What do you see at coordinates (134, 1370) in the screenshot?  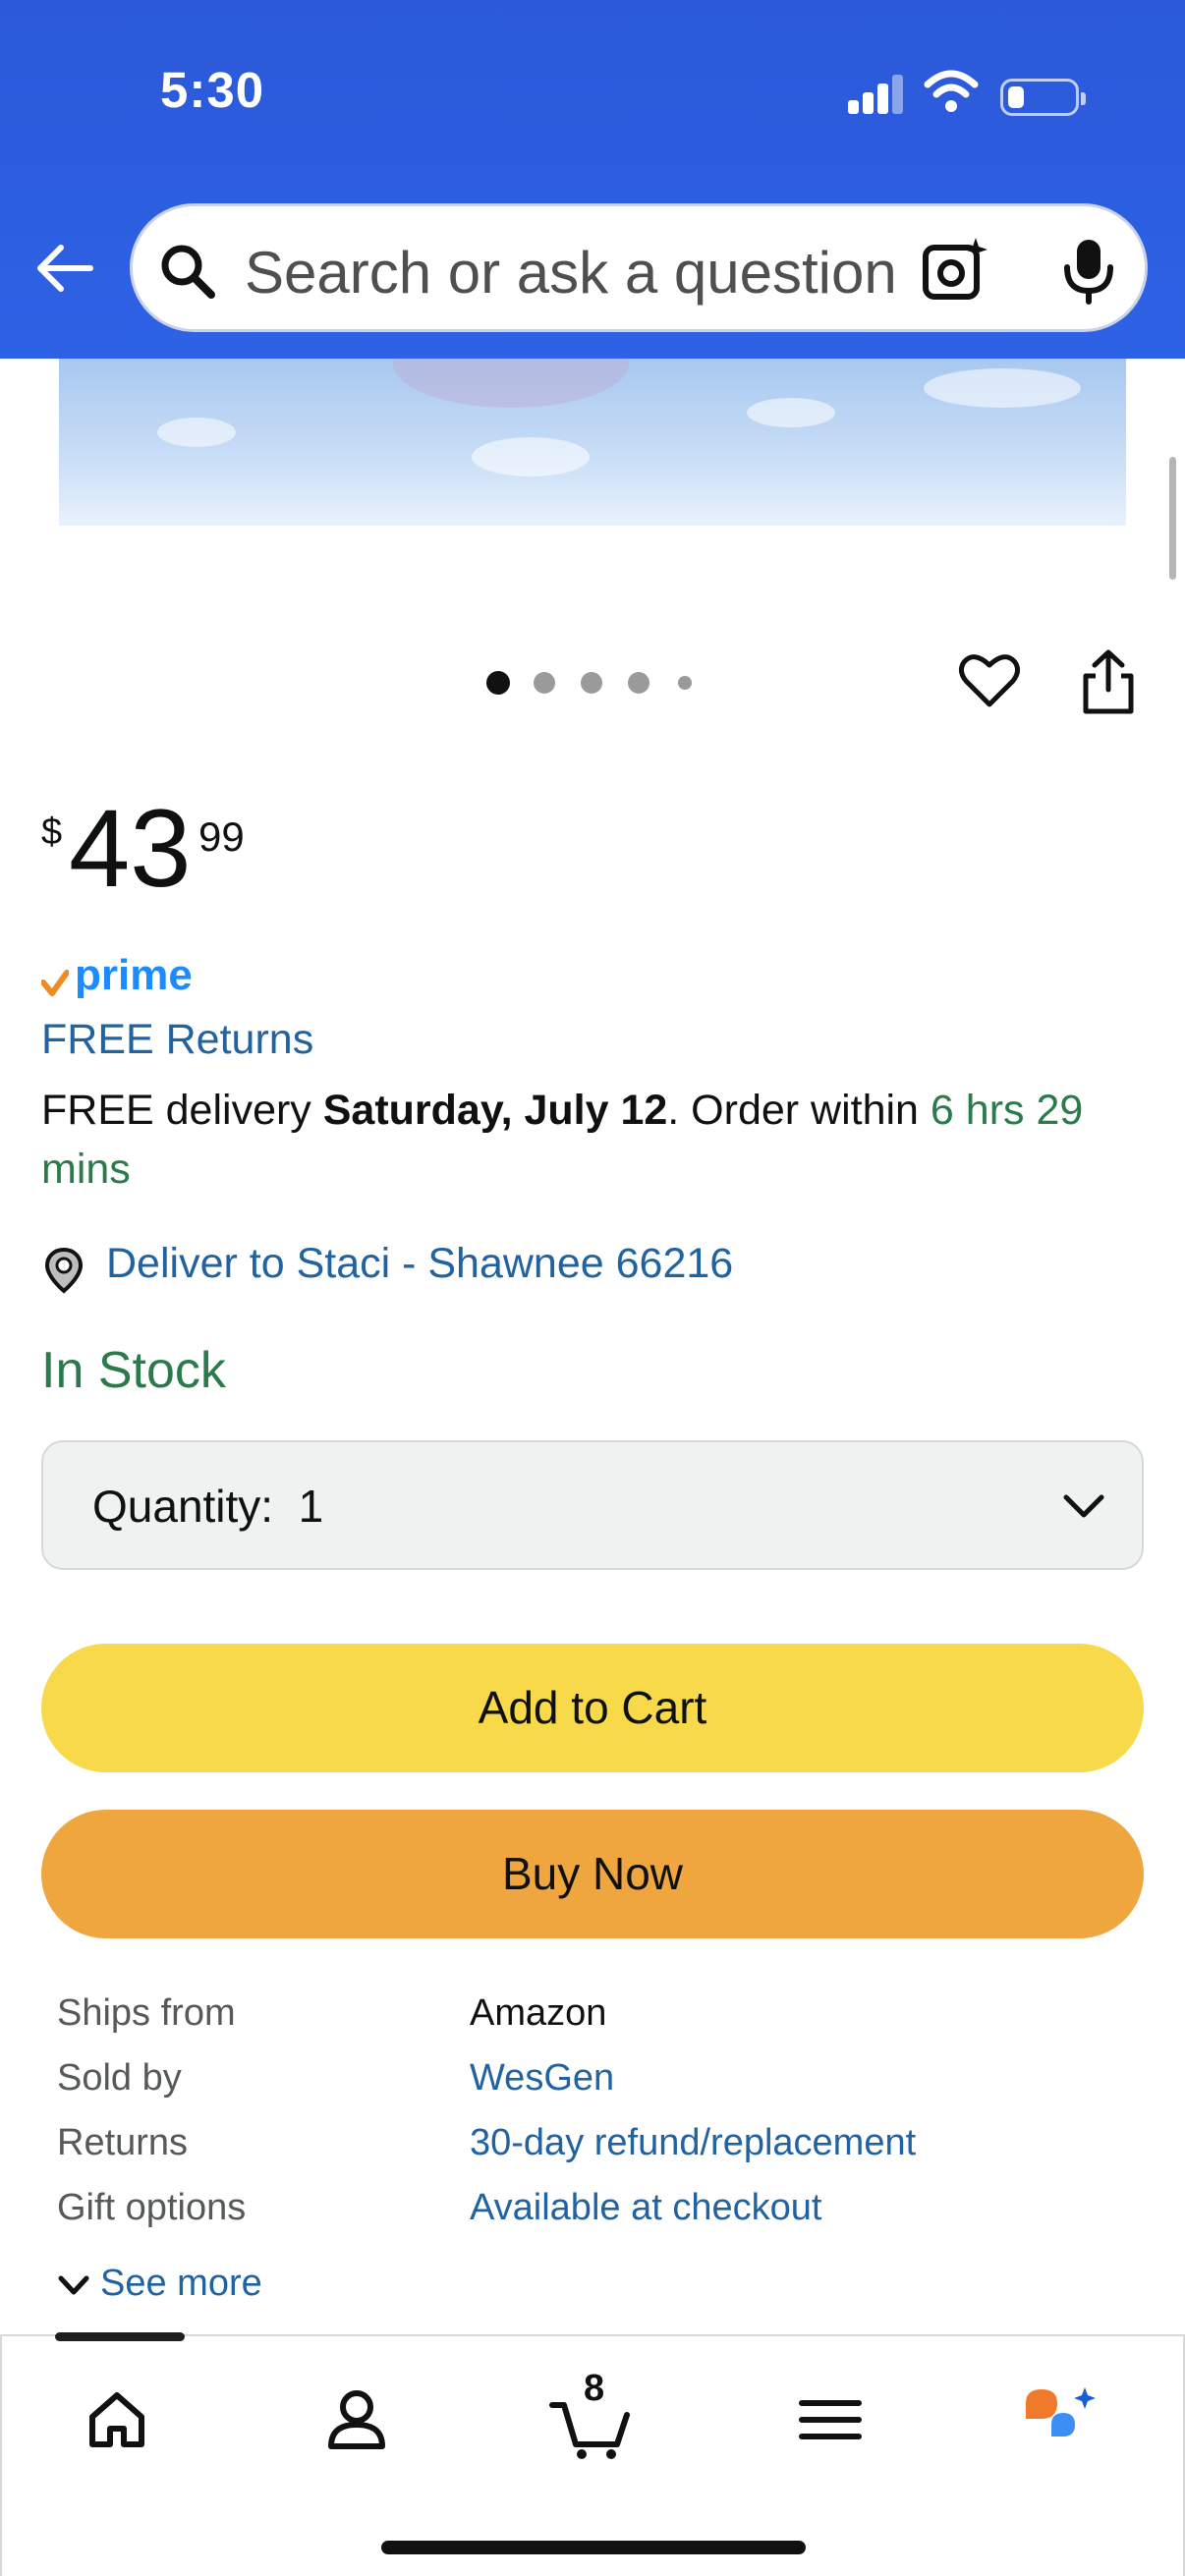 I see `stock-status: In Stock` at bounding box center [134, 1370].